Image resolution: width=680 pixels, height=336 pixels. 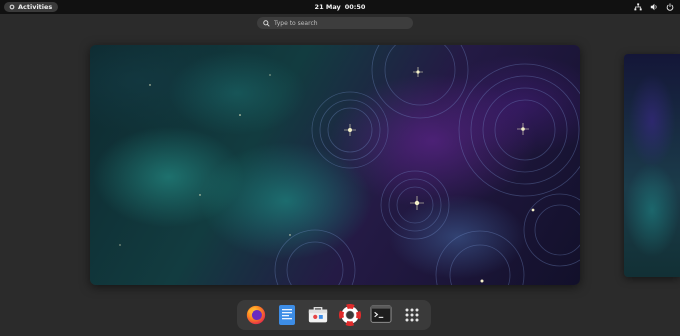 I want to click on software-center-icon, so click(x=318, y=314).